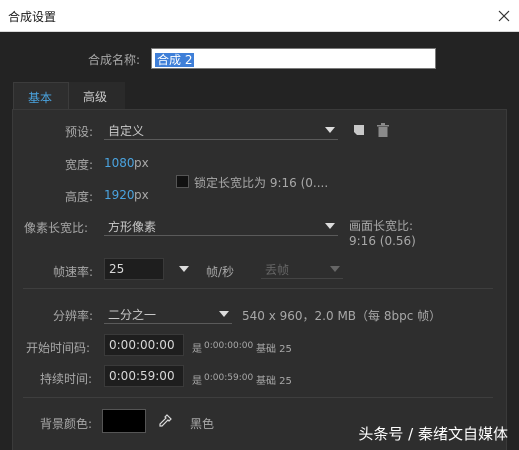 This screenshot has width=519, height=450. What do you see at coordinates (79, 165) in the screenshot?
I see `width-label: 宽度:` at bounding box center [79, 165].